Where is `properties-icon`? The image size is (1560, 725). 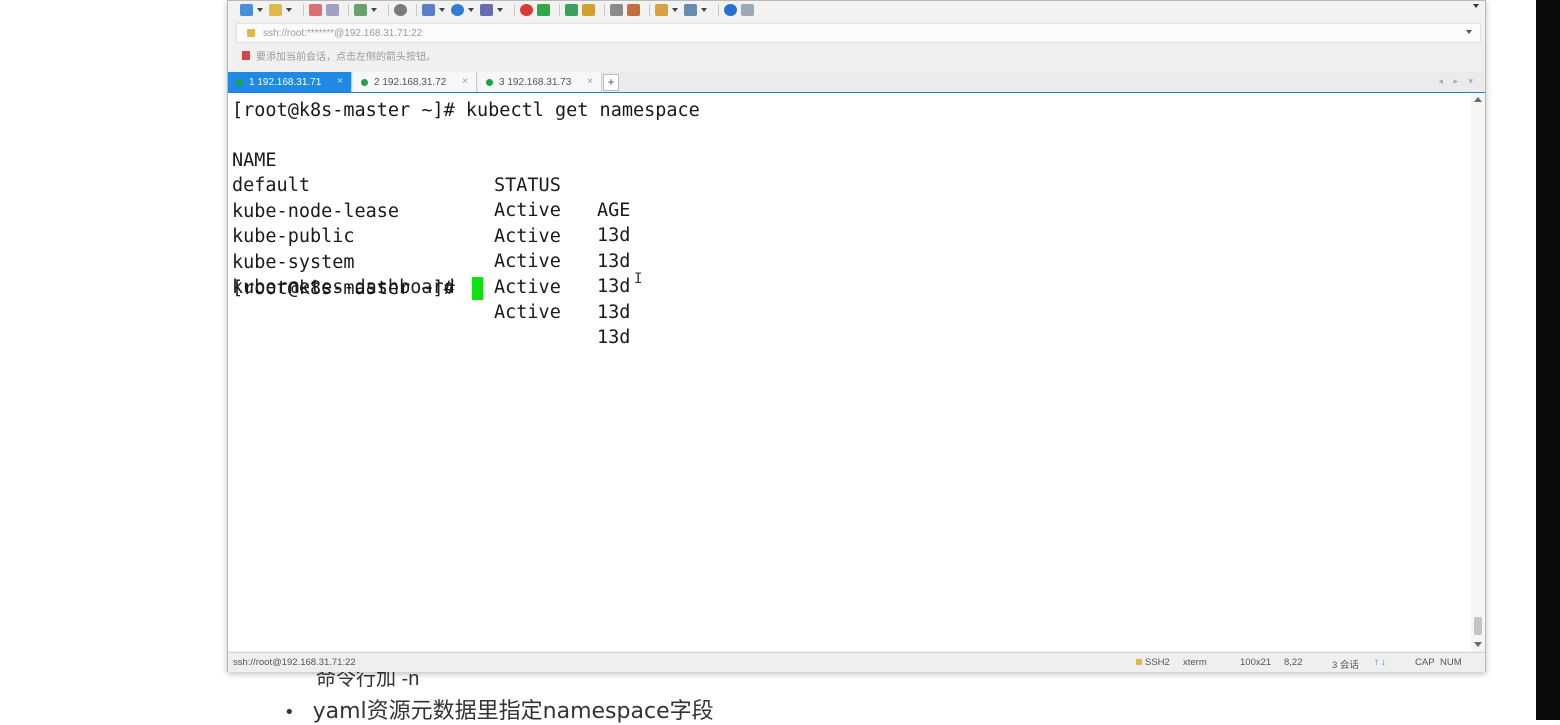
properties-icon is located at coordinates (360, 10).